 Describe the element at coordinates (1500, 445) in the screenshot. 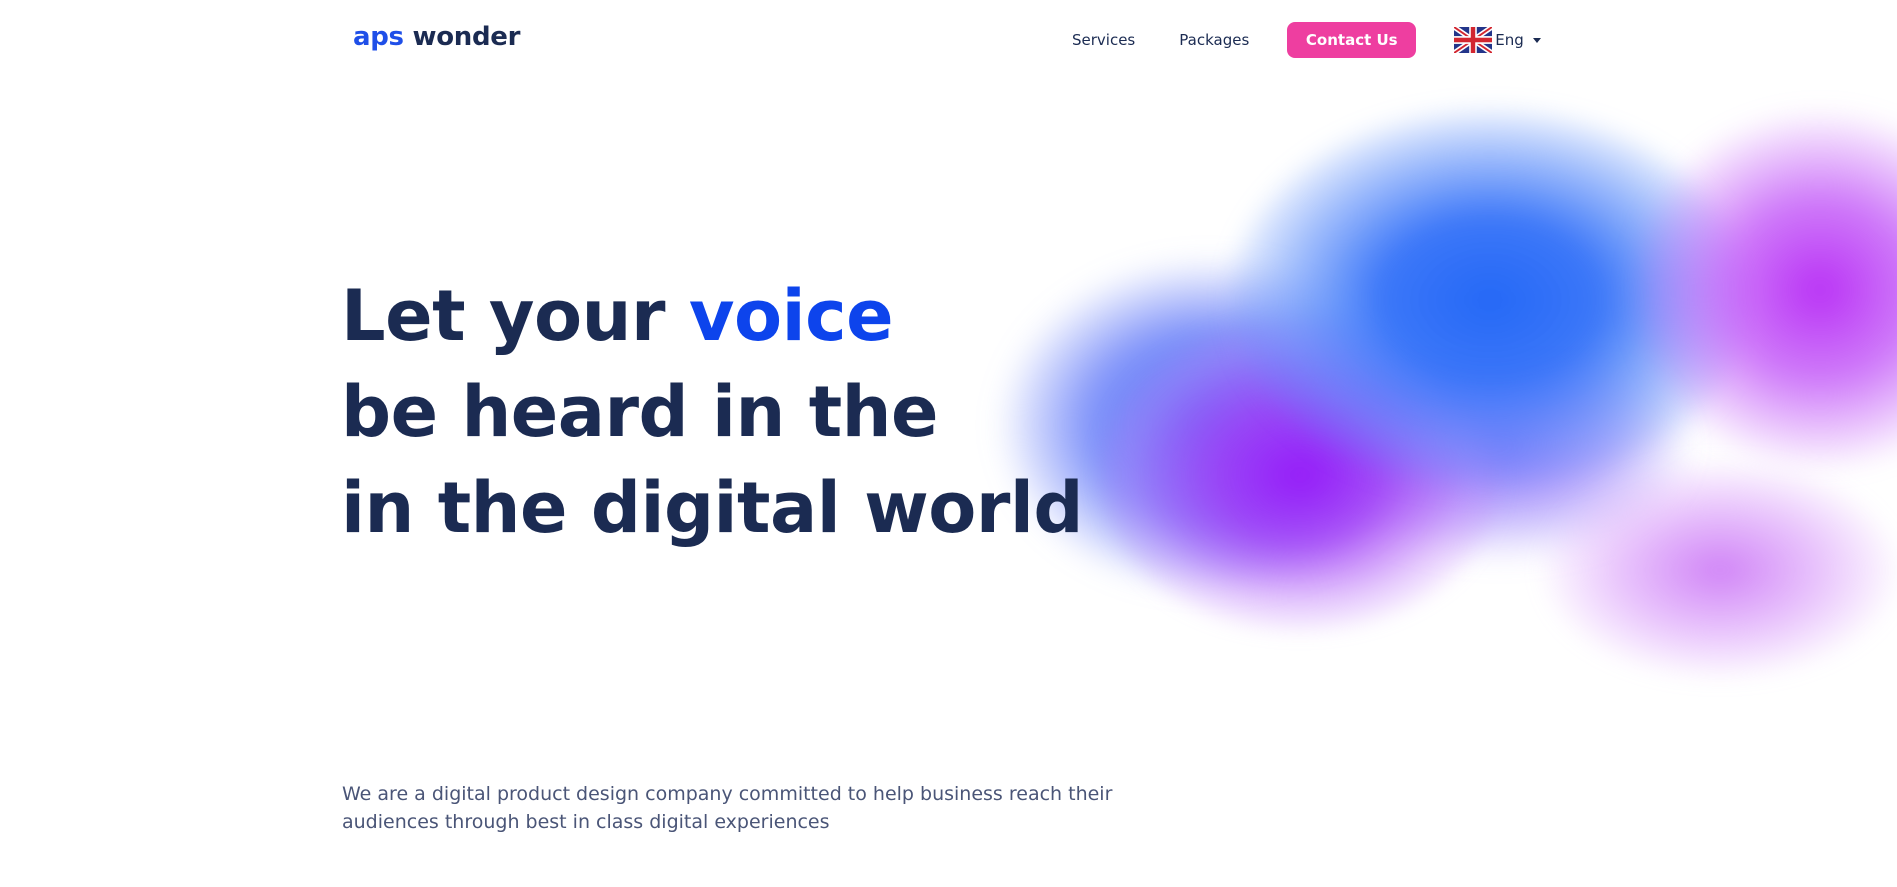

I see `blob-violet-bridge` at that location.